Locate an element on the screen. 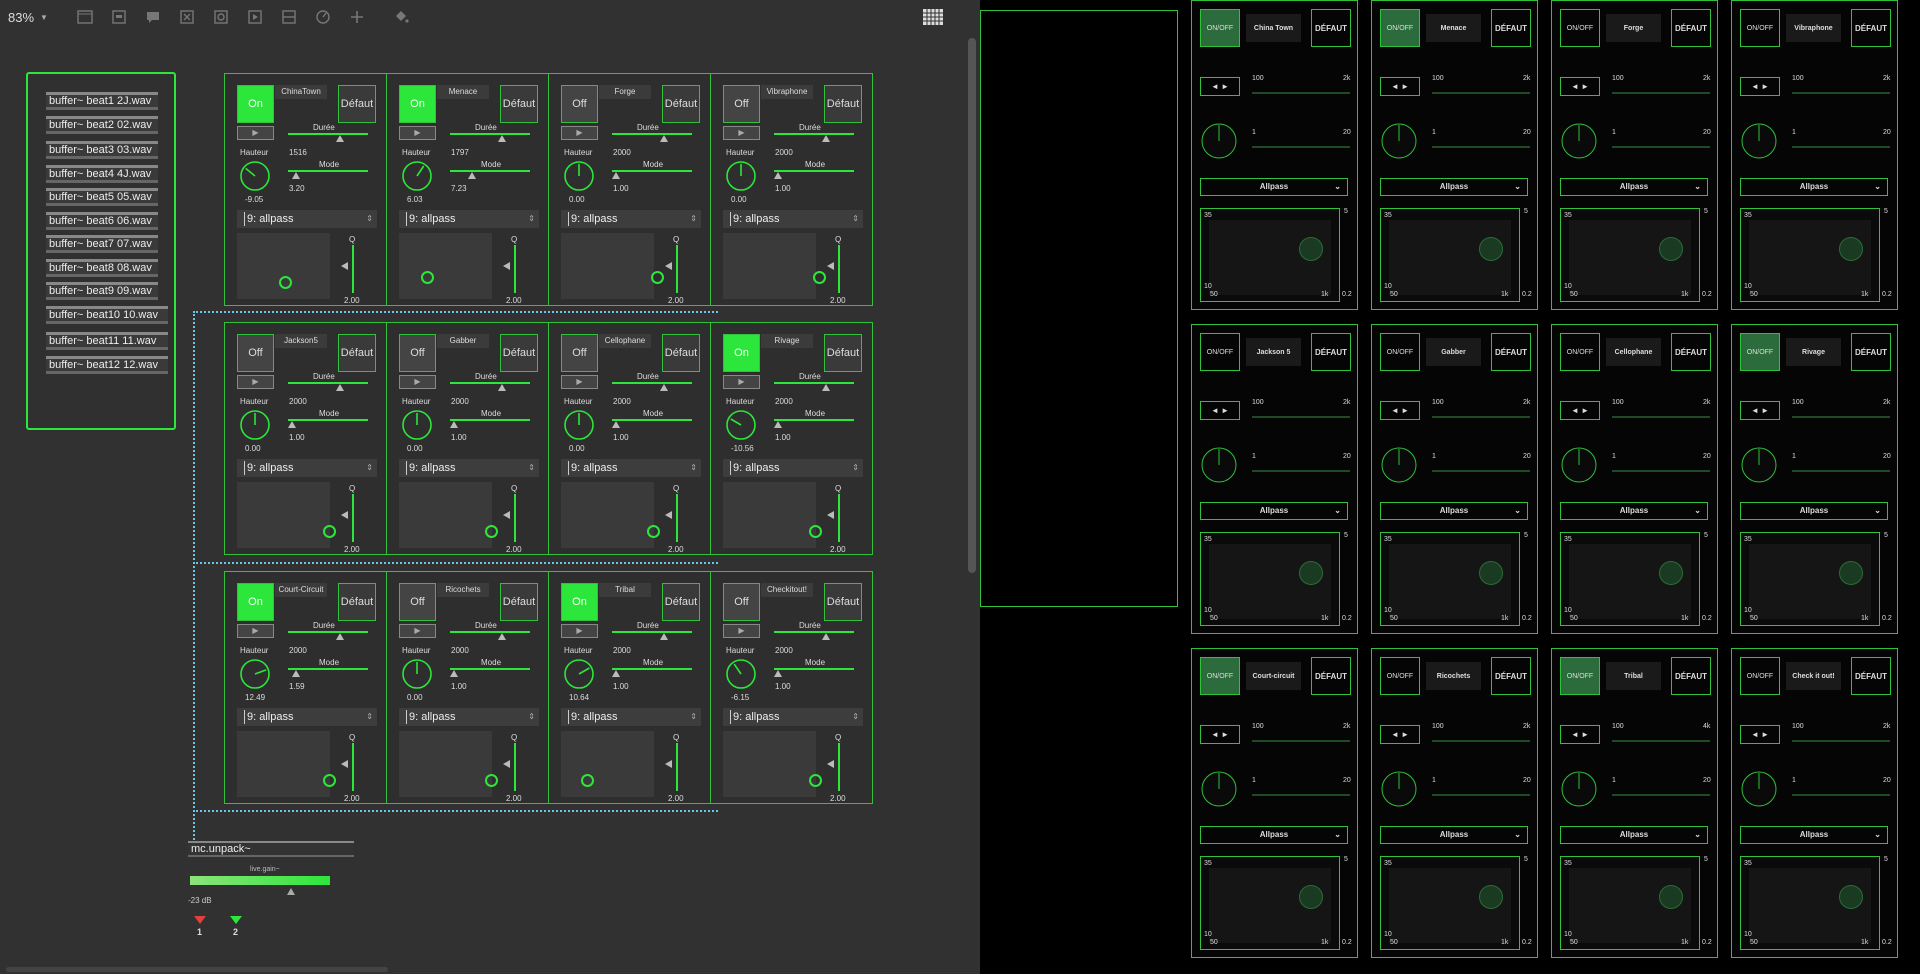  buffer-object: buffer~ beat9 09.wav is located at coordinates (102, 291).